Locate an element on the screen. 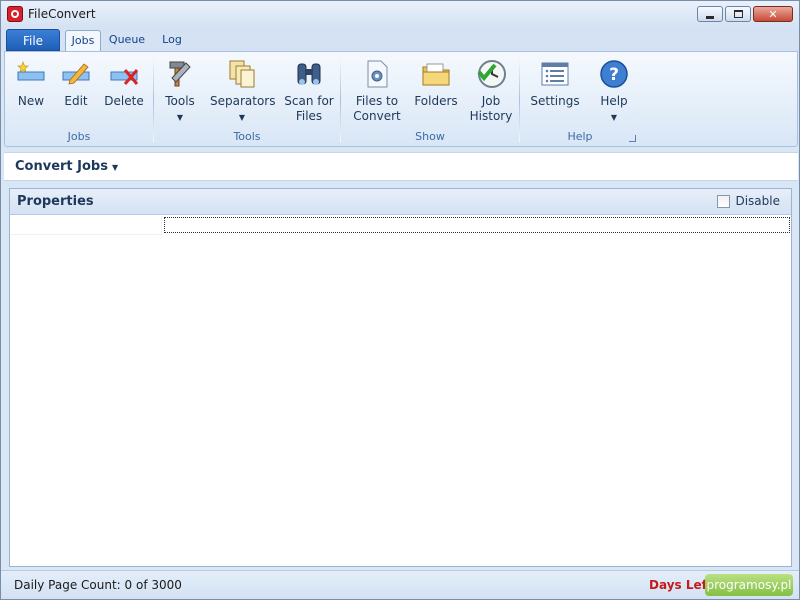 The height and width of the screenshot is (600, 800). tools-dropdown-icon: ▼ is located at coordinates (180, 117).